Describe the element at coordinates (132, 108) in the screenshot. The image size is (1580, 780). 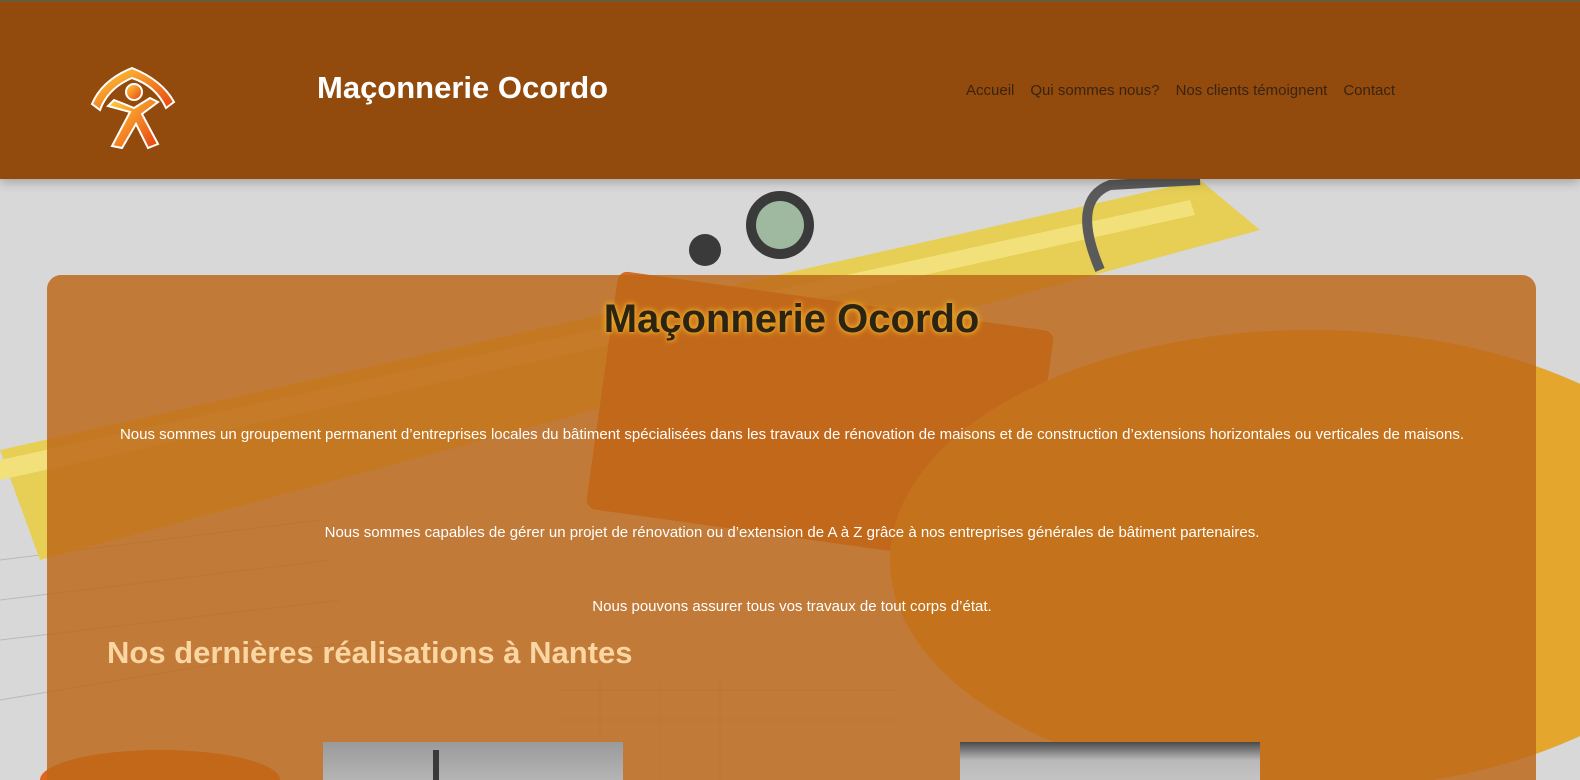
I see `person-house-logo-icon` at that location.